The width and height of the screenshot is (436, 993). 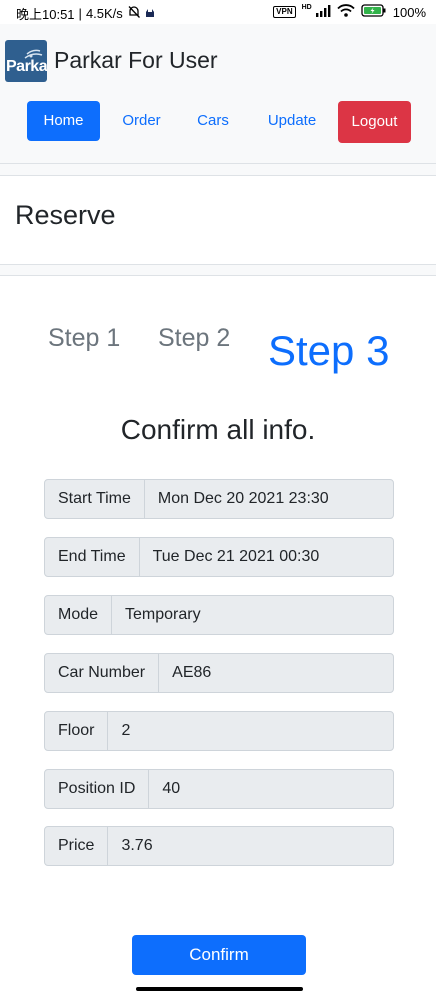 I want to click on logo-text: Parkar, so click(x=26, y=66).